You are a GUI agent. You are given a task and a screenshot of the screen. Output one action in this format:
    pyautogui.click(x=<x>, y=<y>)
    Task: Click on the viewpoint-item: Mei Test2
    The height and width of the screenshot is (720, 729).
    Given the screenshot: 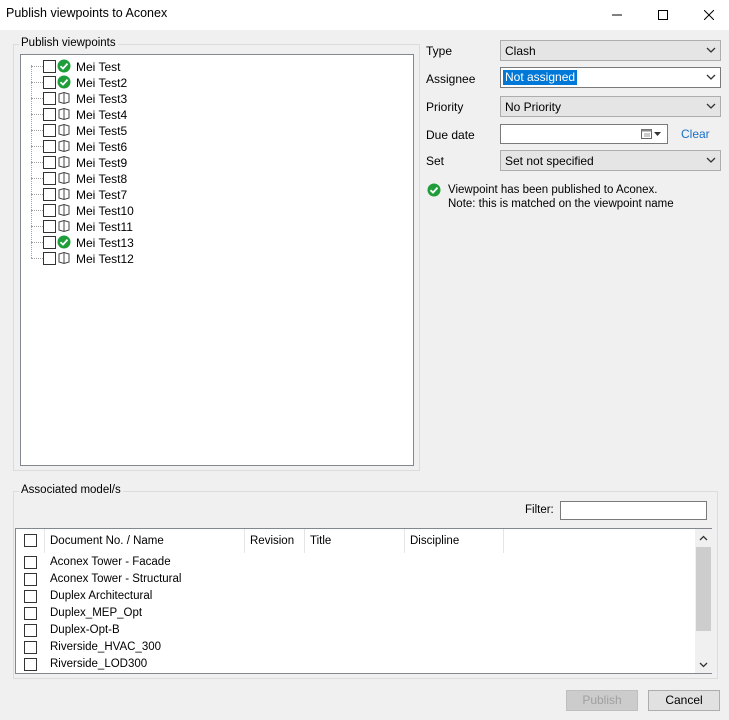 What is the action you would take?
    pyautogui.click(x=217, y=82)
    